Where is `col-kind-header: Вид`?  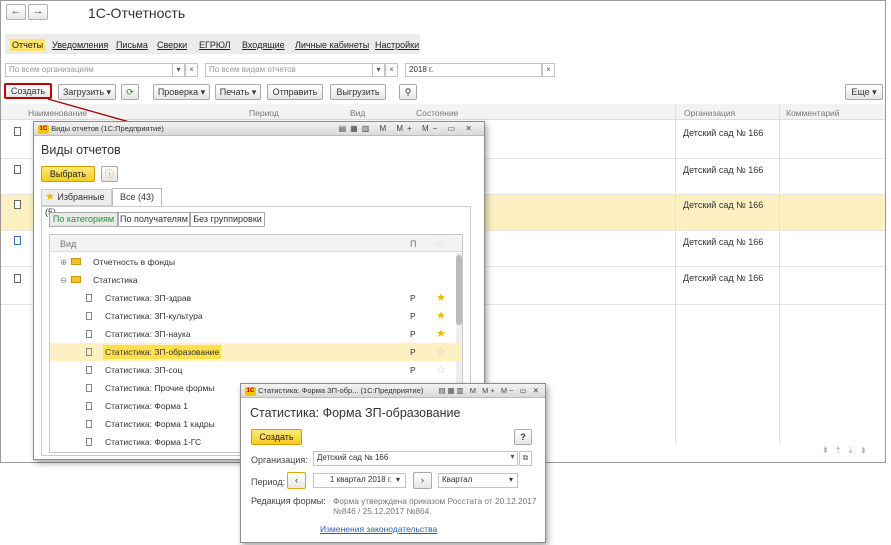 col-kind-header: Вид is located at coordinates (68, 244).